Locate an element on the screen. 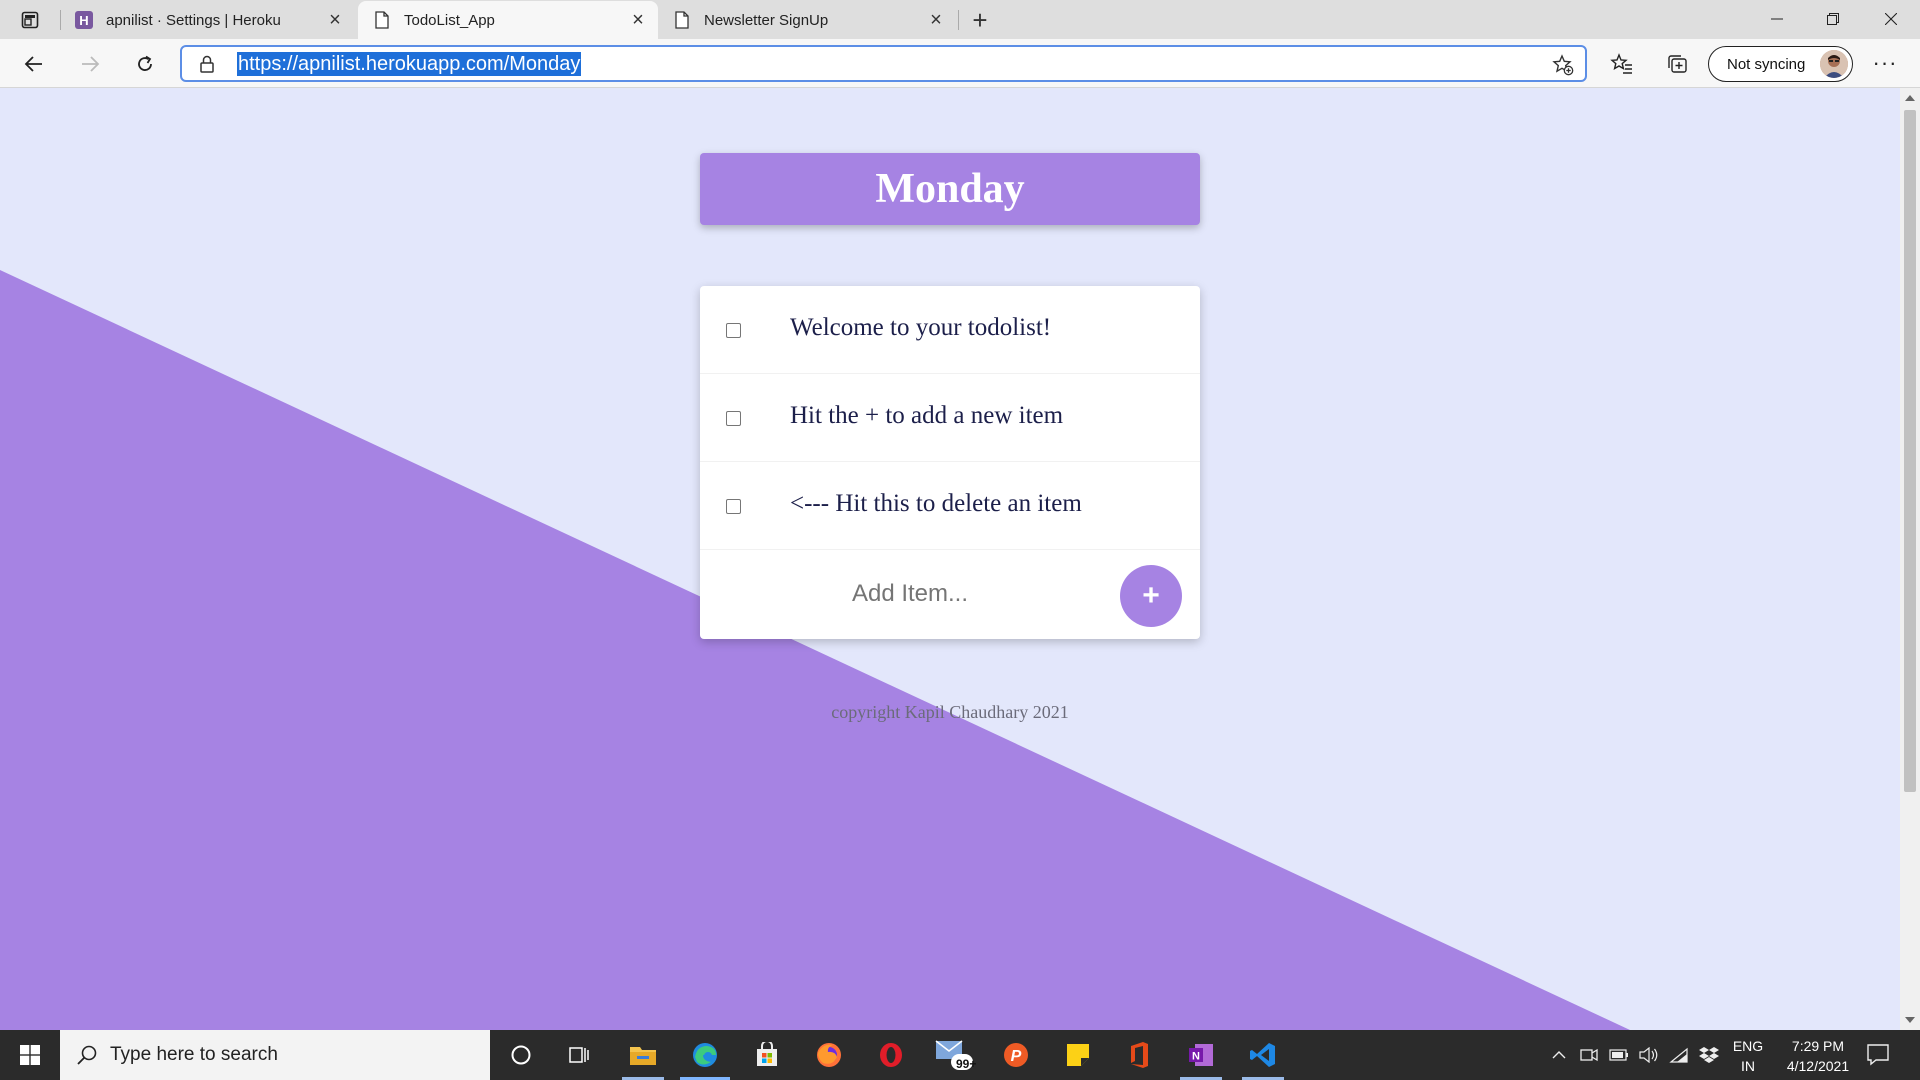 This screenshot has width=1920, height=1080. back-icon is located at coordinates (34, 64).